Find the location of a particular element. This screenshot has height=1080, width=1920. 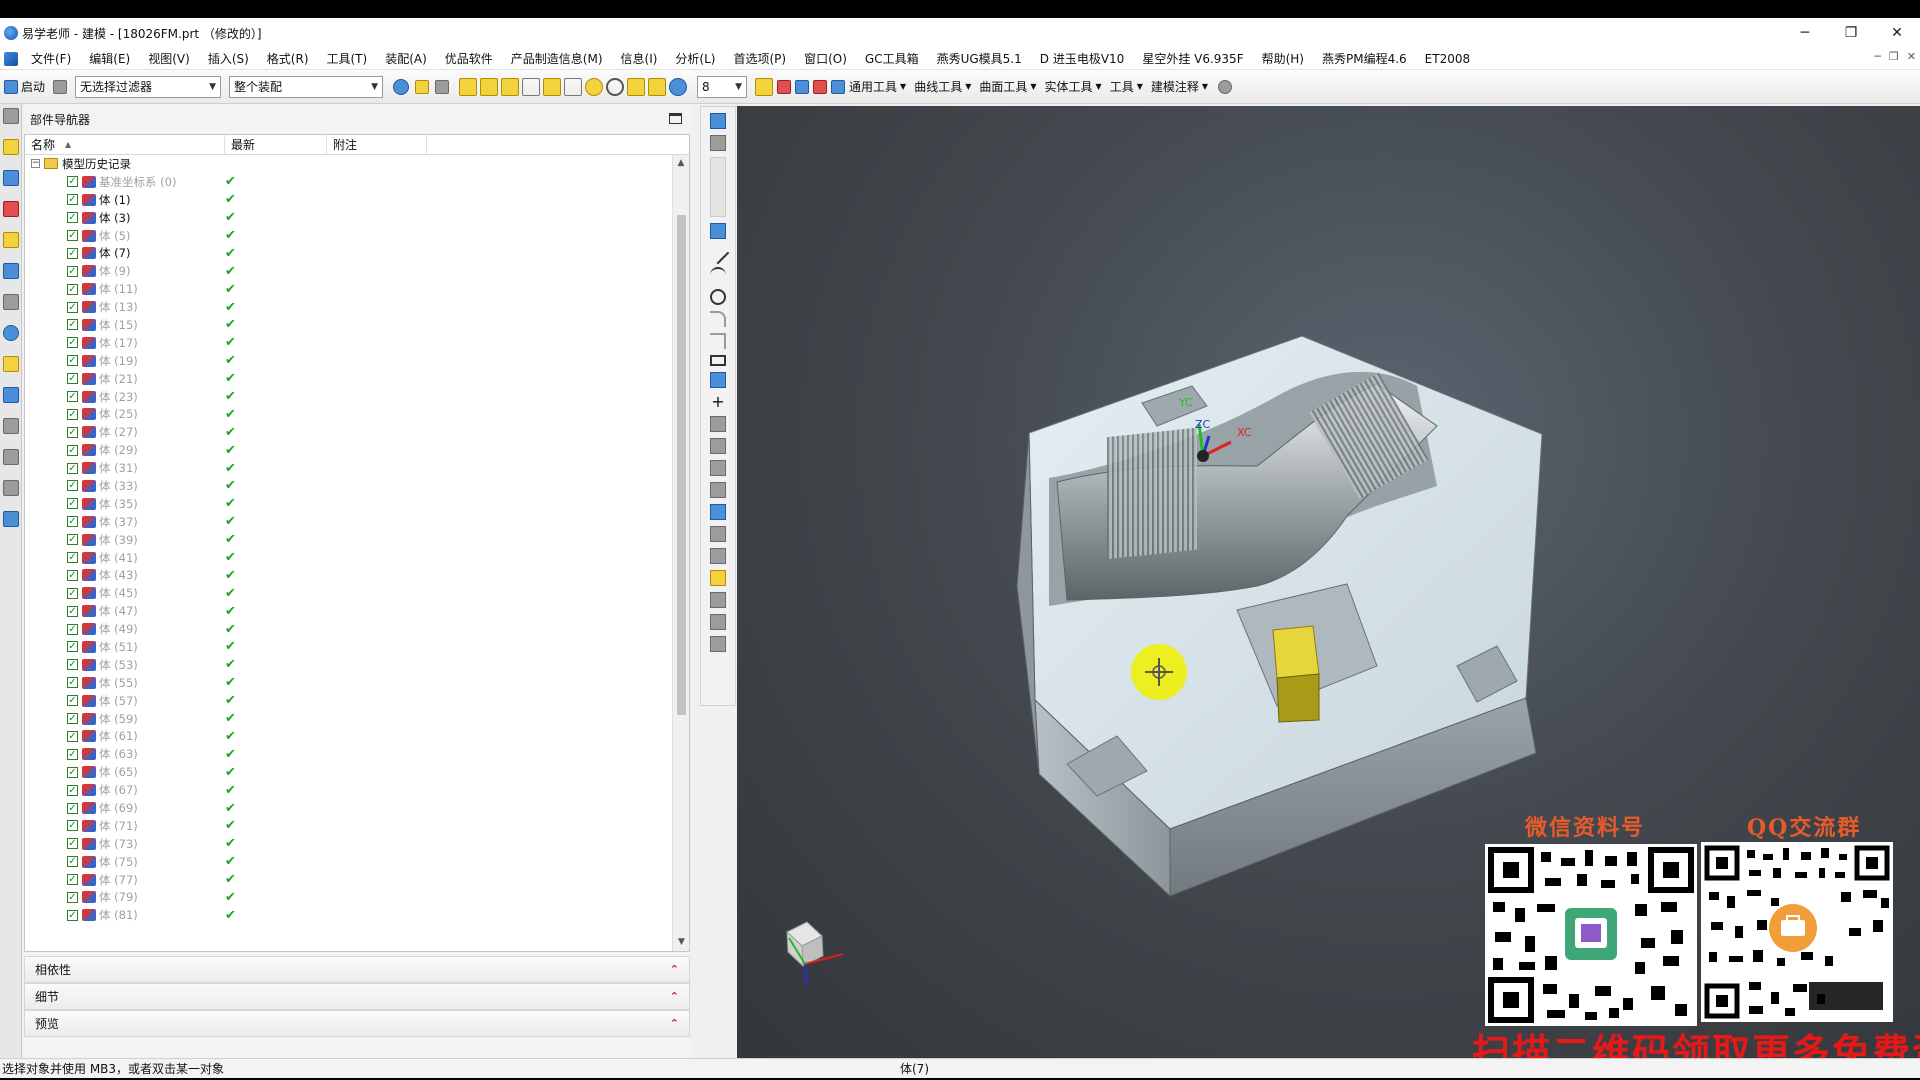

chamfer-icon is located at coordinates (718, 341).